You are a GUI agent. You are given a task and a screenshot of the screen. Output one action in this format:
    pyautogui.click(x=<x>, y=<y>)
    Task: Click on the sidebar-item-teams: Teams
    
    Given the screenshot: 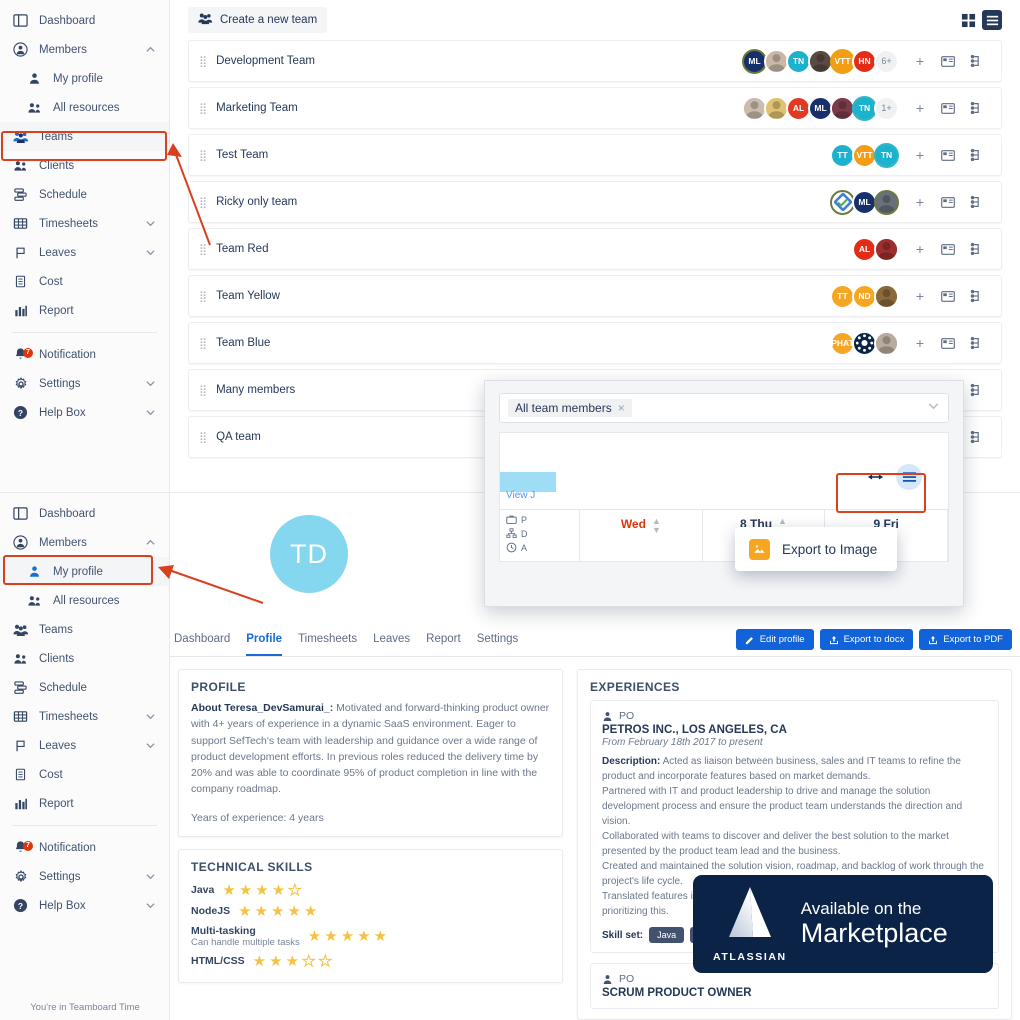 What is the action you would take?
    pyautogui.click(x=84, y=629)
    